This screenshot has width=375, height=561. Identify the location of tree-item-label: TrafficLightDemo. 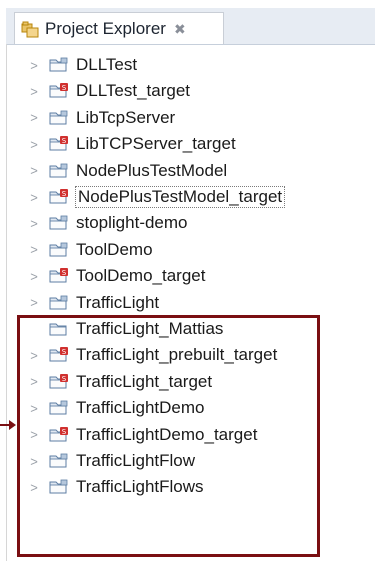
(140, 408).